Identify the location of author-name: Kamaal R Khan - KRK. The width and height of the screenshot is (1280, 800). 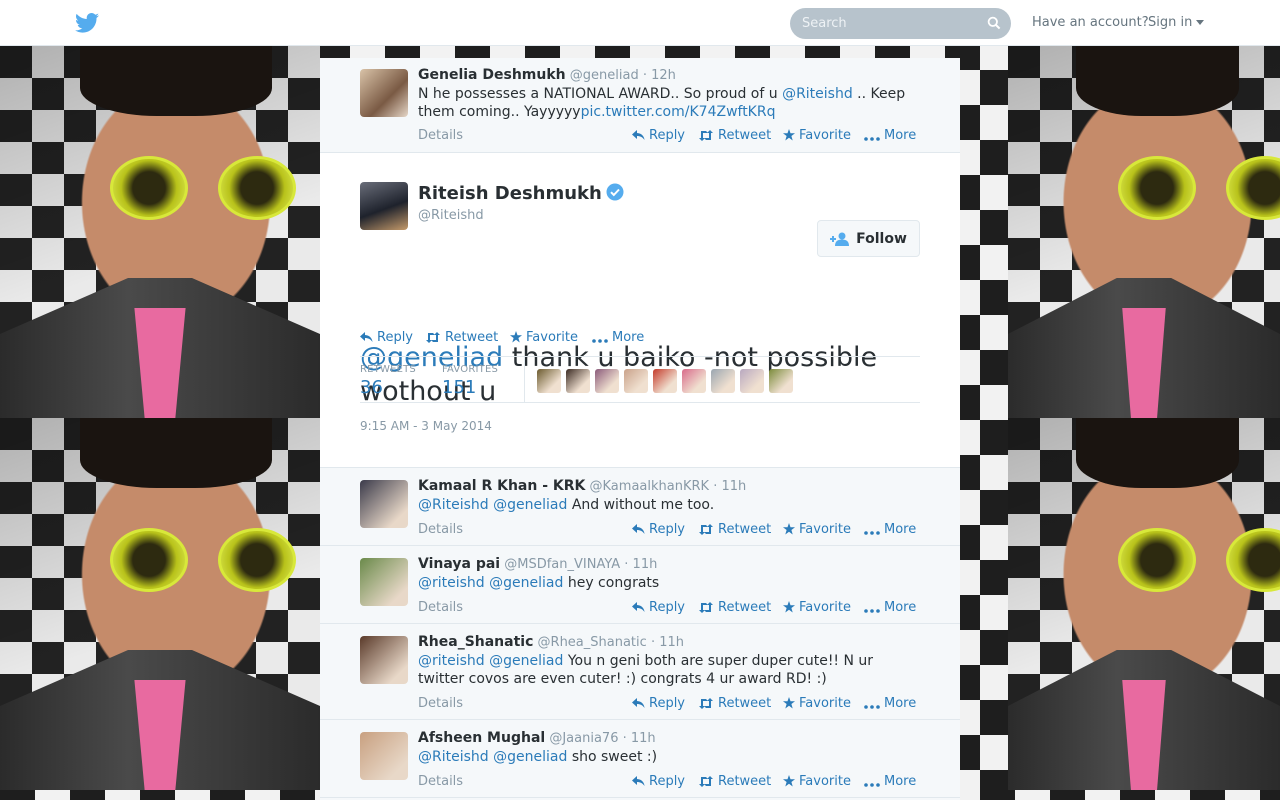
(501, 486).